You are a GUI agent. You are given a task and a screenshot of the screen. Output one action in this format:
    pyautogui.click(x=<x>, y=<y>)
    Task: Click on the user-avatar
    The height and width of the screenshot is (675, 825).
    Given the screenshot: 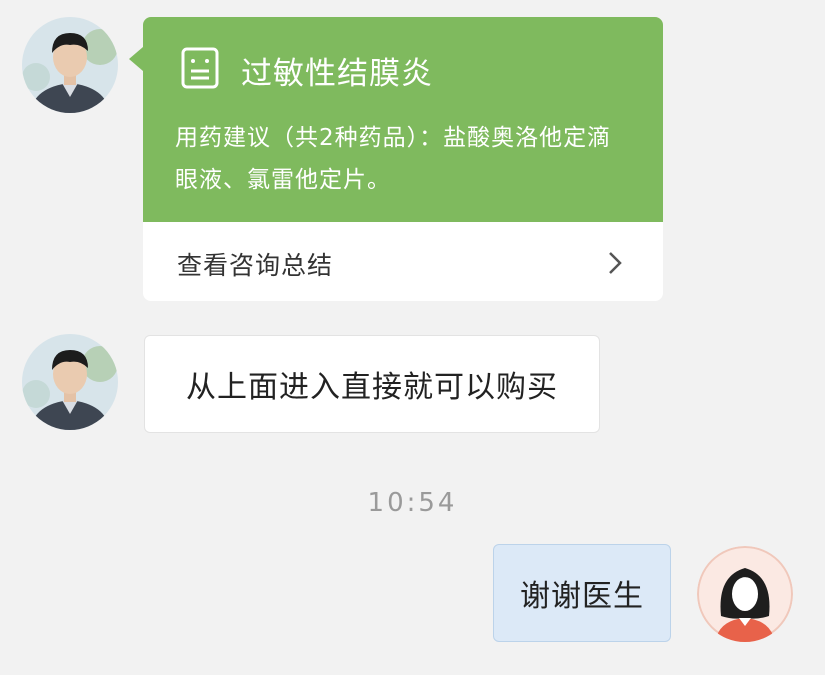 What is the action you would take?
    pyautogui.click(x=745, y=594)
    